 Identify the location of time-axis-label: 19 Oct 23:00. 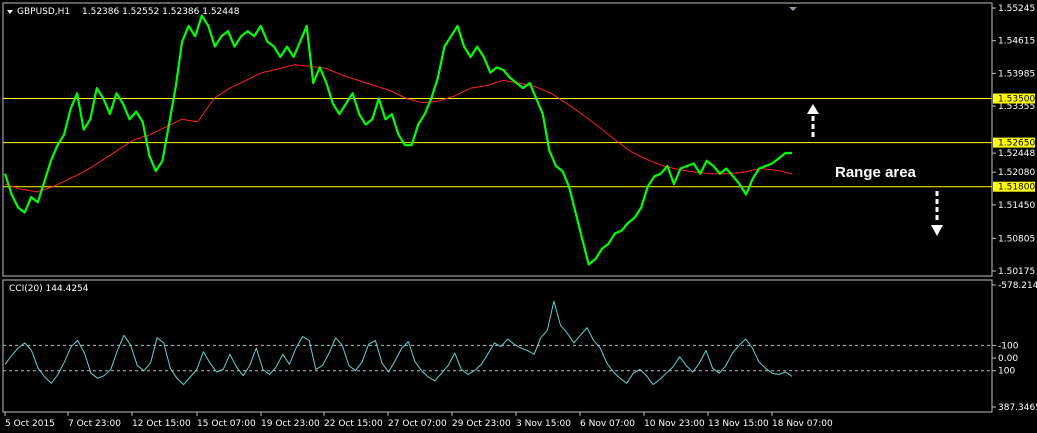
(290, 424).